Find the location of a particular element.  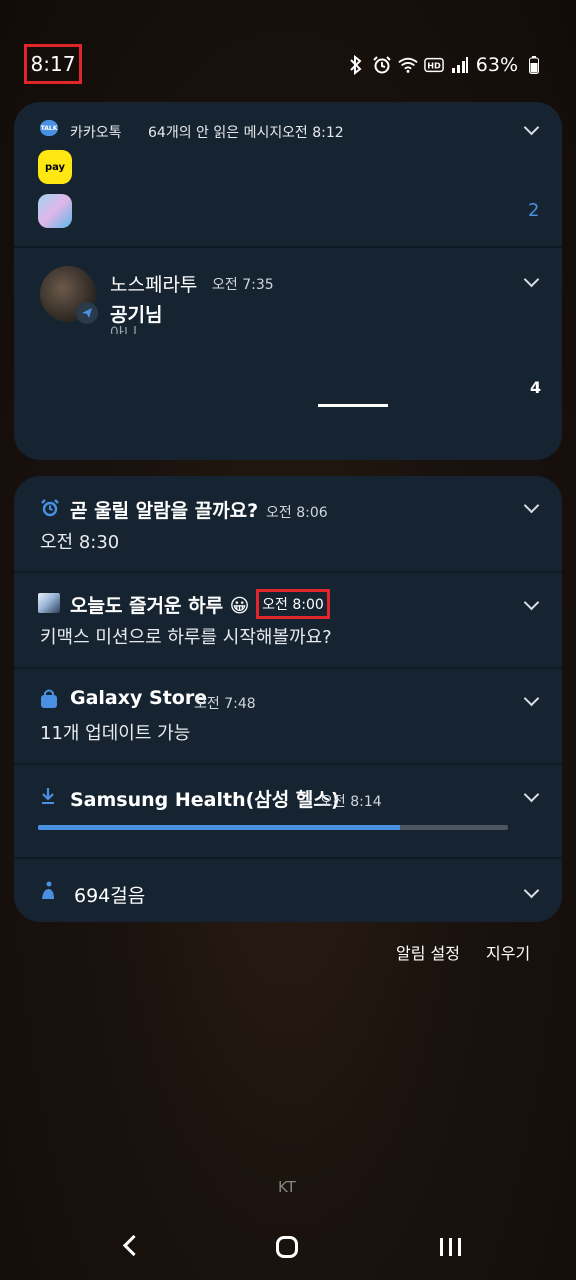

telegram-preview: 아니 is located at coordinates (124, 330).